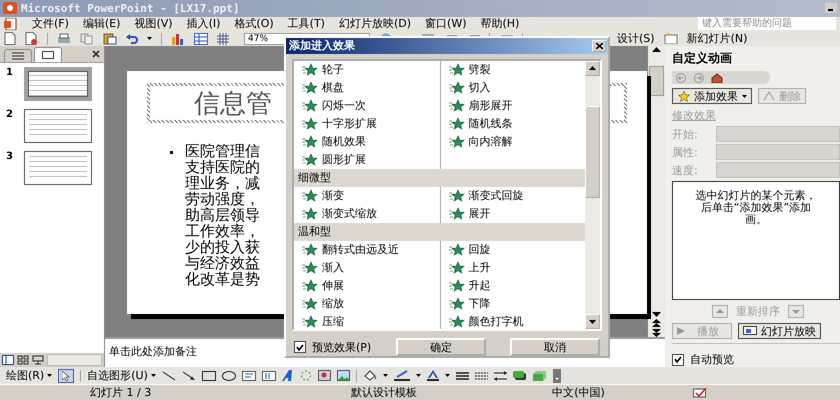 This screenshot has width=840, height=400. Describe the element at coordinates (222, 263) in the screenshot. I see `bullet-text: 与经济效益` at that location.